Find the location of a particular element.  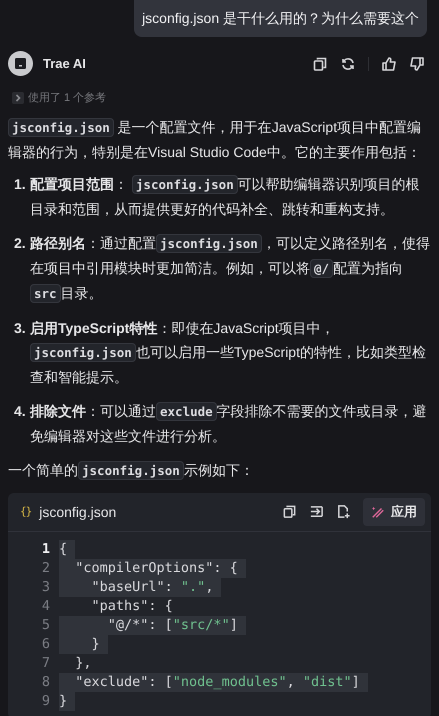

line-number: 2 is located at coordinates (45, 568).